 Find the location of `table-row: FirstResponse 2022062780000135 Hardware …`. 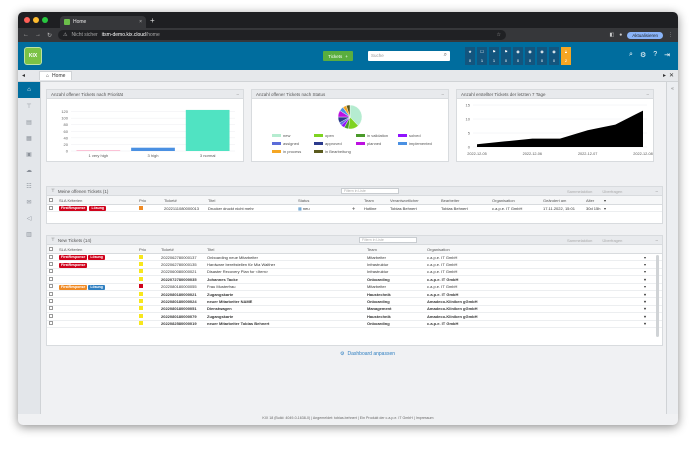

table-row: FirstResponse 2022062780000135 Hardware … is located at coordinates (354, 265).